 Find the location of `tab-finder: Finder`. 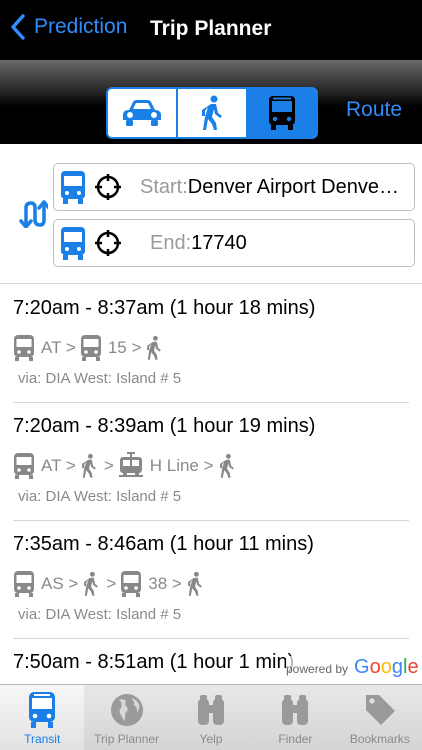

tab-finder: Finder is located at coordinates (295, 717).